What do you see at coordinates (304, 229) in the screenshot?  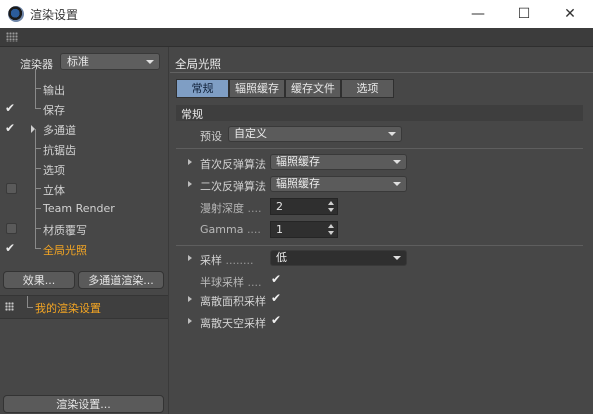 I see `gamma-field: 1` at bounding box center [304, 229].